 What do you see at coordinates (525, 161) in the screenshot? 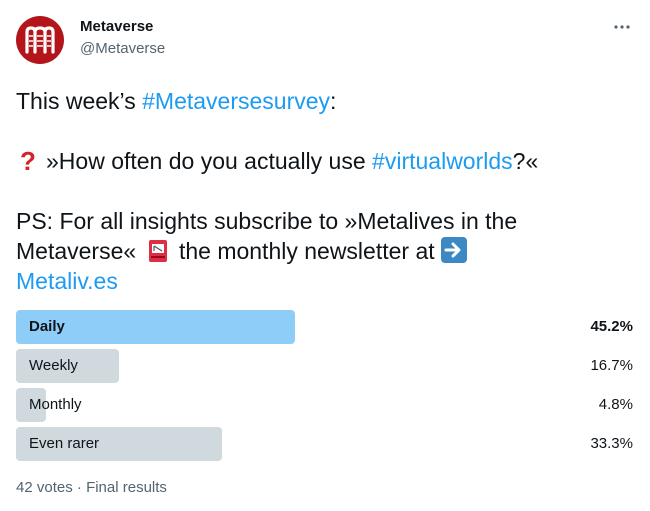
I see `tweet-text-segment: ?«` at bounding box center [525, 161].